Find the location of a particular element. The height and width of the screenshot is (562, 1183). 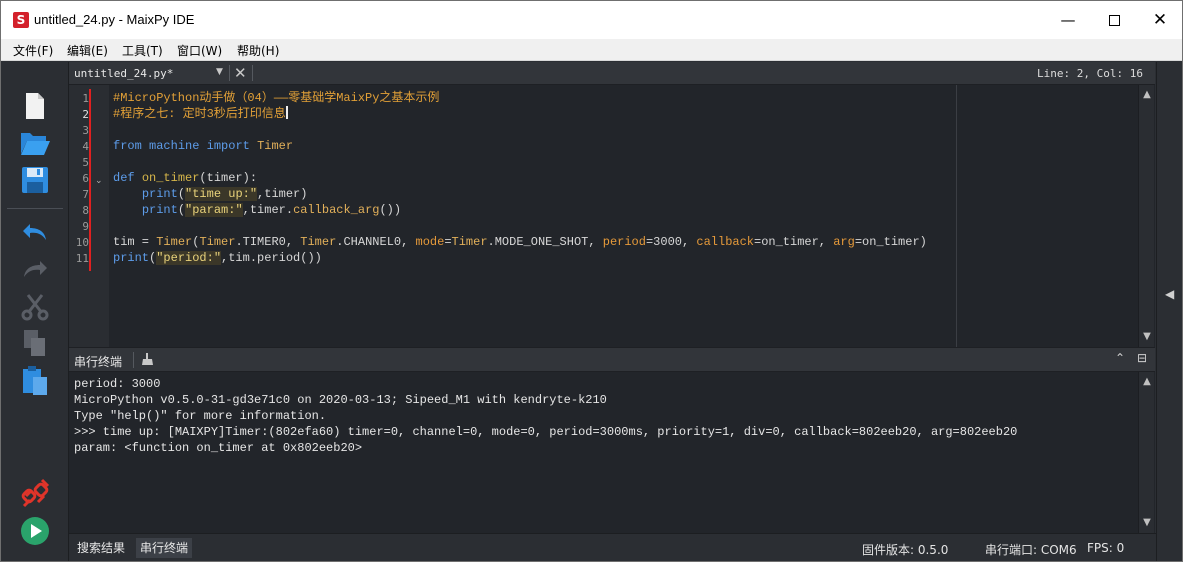

code-token: arg is located at coordinates (844, 242).